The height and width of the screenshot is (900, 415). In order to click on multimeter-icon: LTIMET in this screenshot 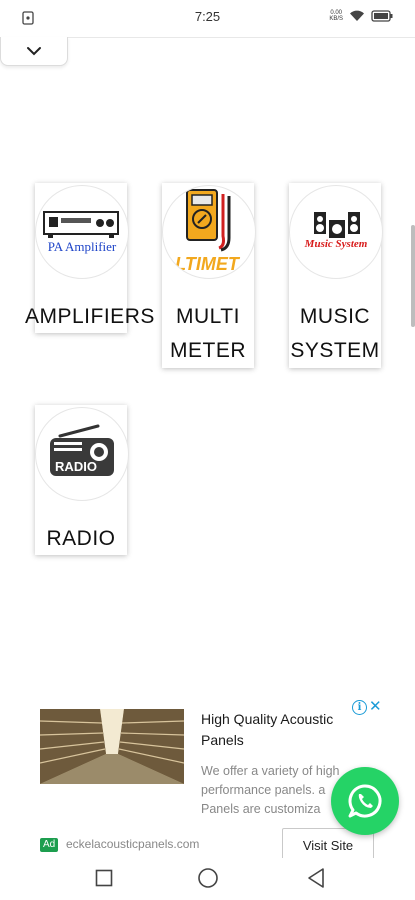, I will do `click(208, 231)`.